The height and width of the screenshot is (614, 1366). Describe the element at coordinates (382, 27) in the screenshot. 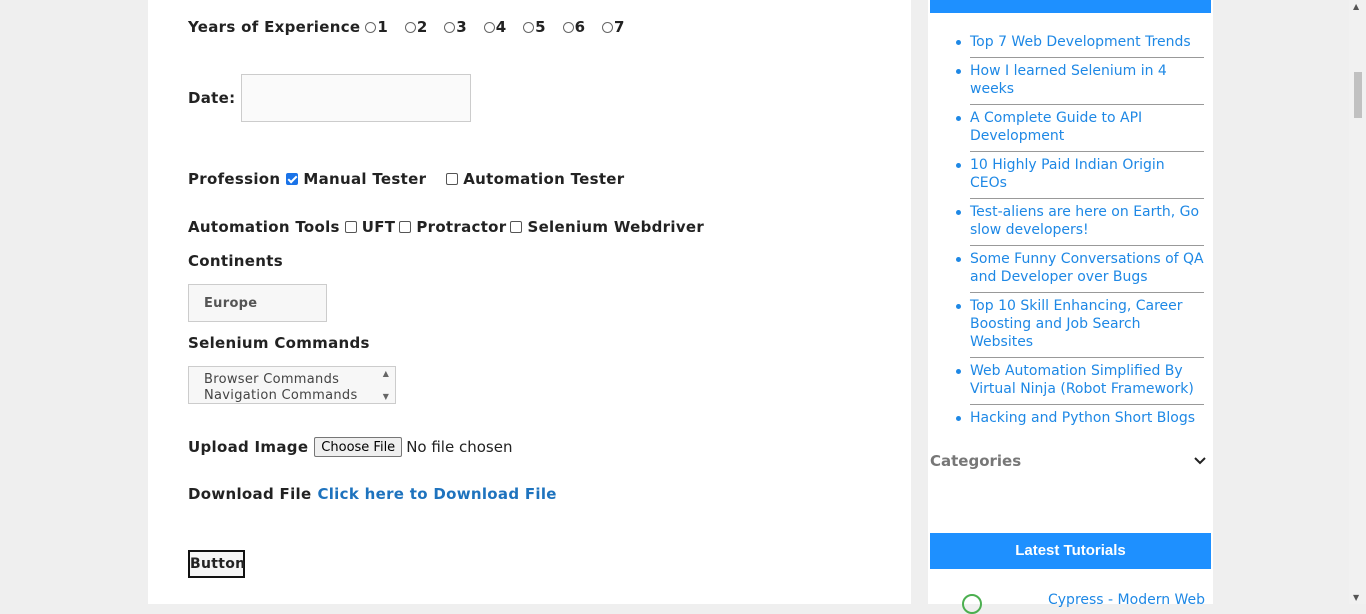

I see `experience-option-1: 1` at that location.